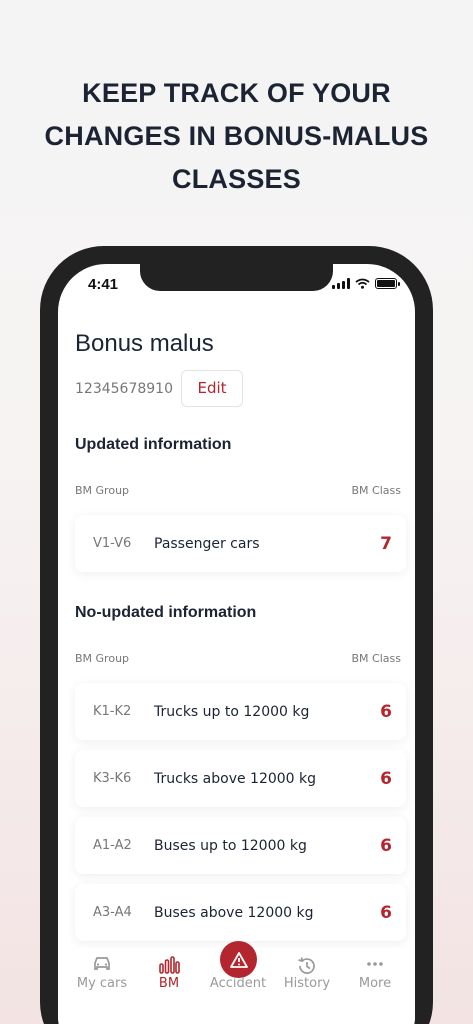 Image resolution: width=473 pixels, height=1024 pixels. I want to click on not-updated-section-title: No-updated information, so click(166, 612).